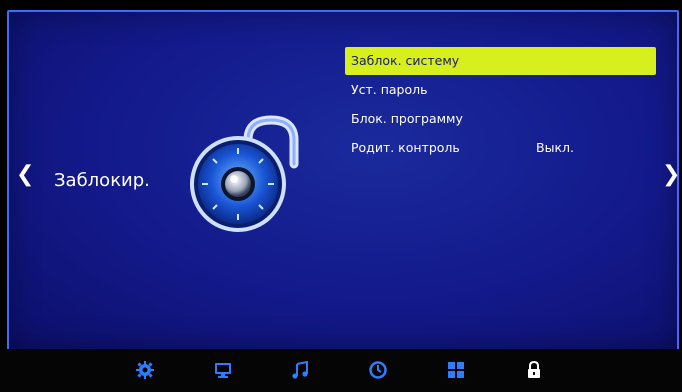 The width and height of the screenshot is (682, 392). What do you see at coordinates (500, 148) in the screenshot?
I see `menu-item-parental-control: Родит. контроль Выкл.` at bounding box center [500, 148].